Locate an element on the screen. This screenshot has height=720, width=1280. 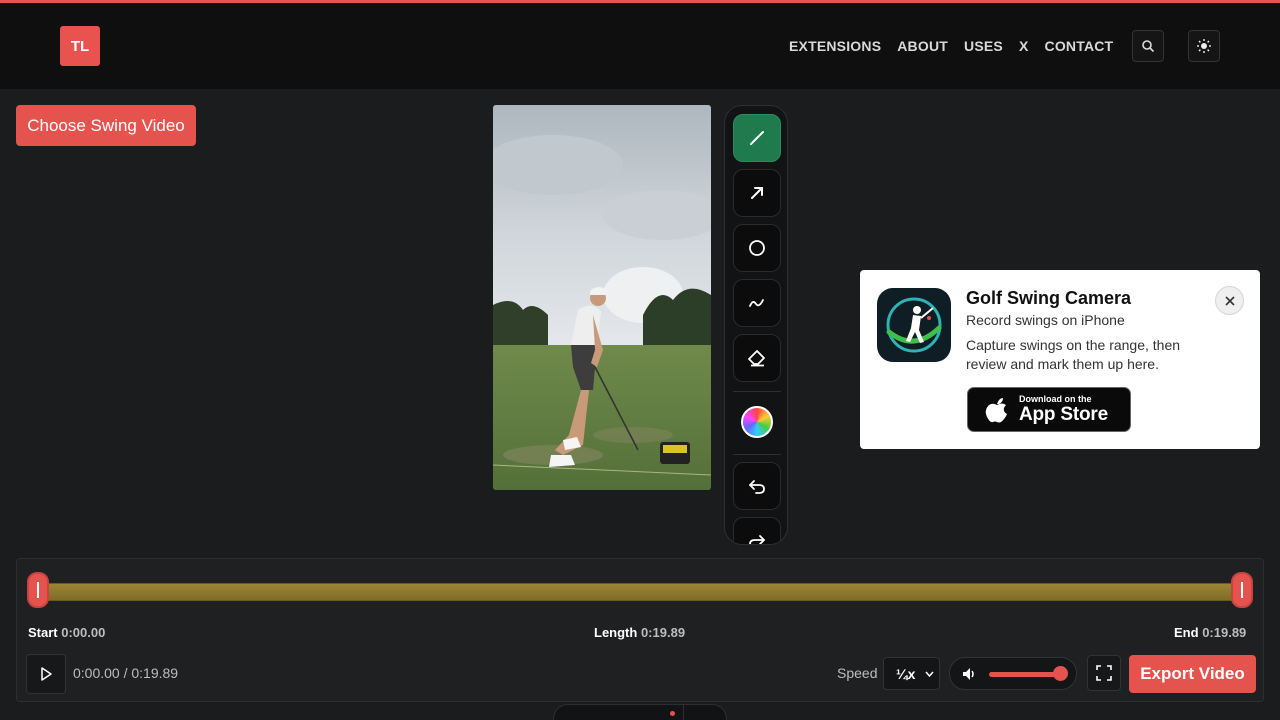
trim-end-handle is located at coordinates (1242, 590).